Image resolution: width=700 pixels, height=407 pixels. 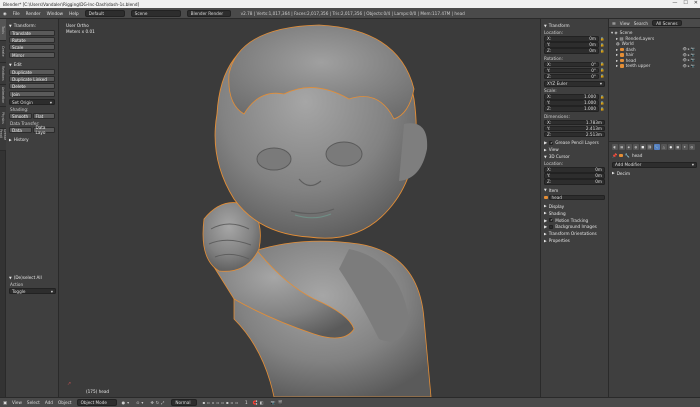 I want to click on scale-button: Scale, so click(x=32, y=47).